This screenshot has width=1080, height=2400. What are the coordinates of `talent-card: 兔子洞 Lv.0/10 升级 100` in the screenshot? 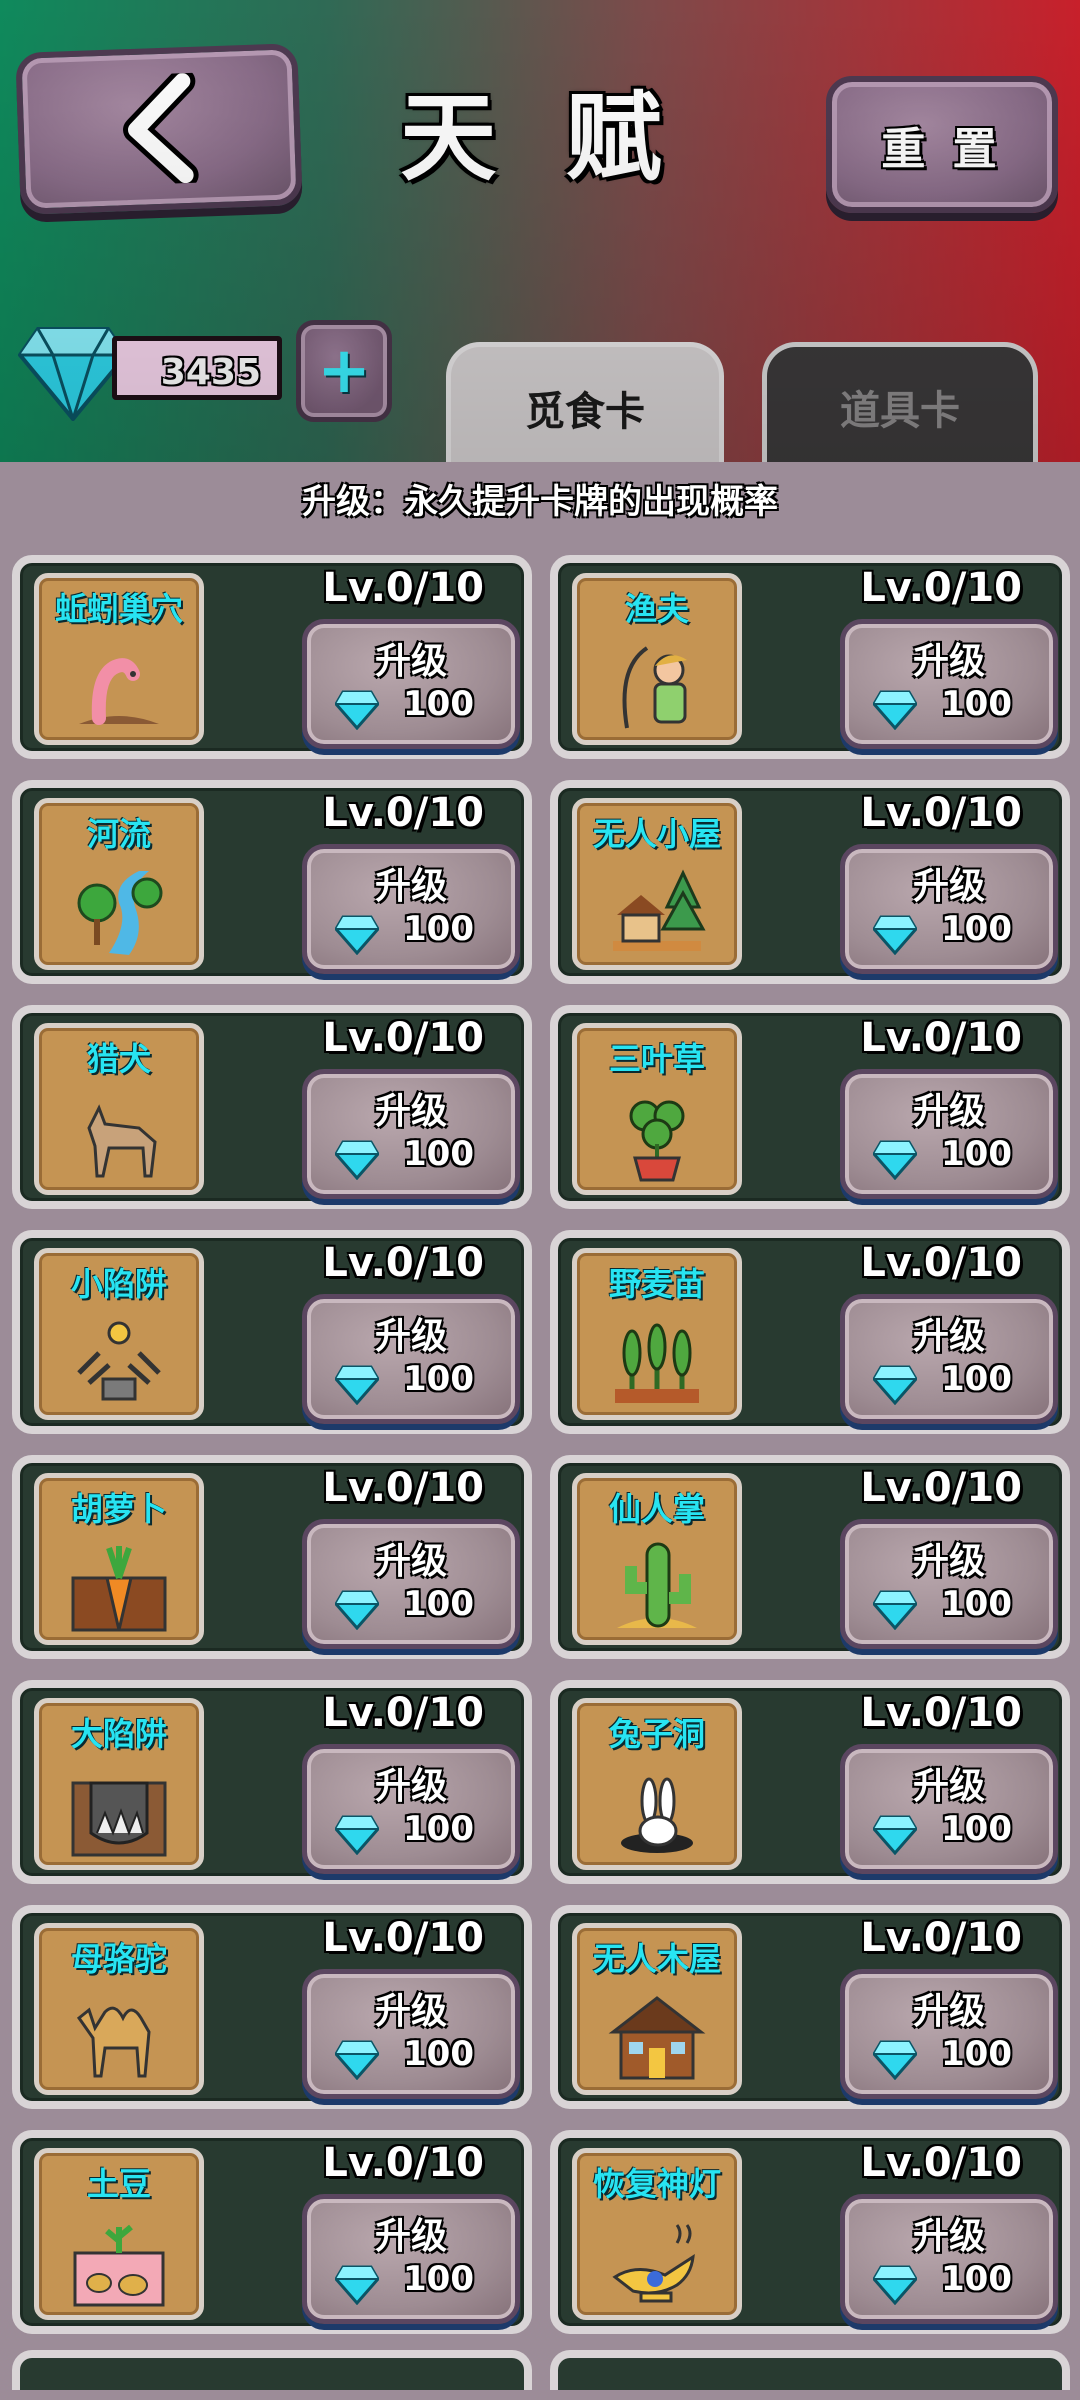 It's located at (810, 1782).